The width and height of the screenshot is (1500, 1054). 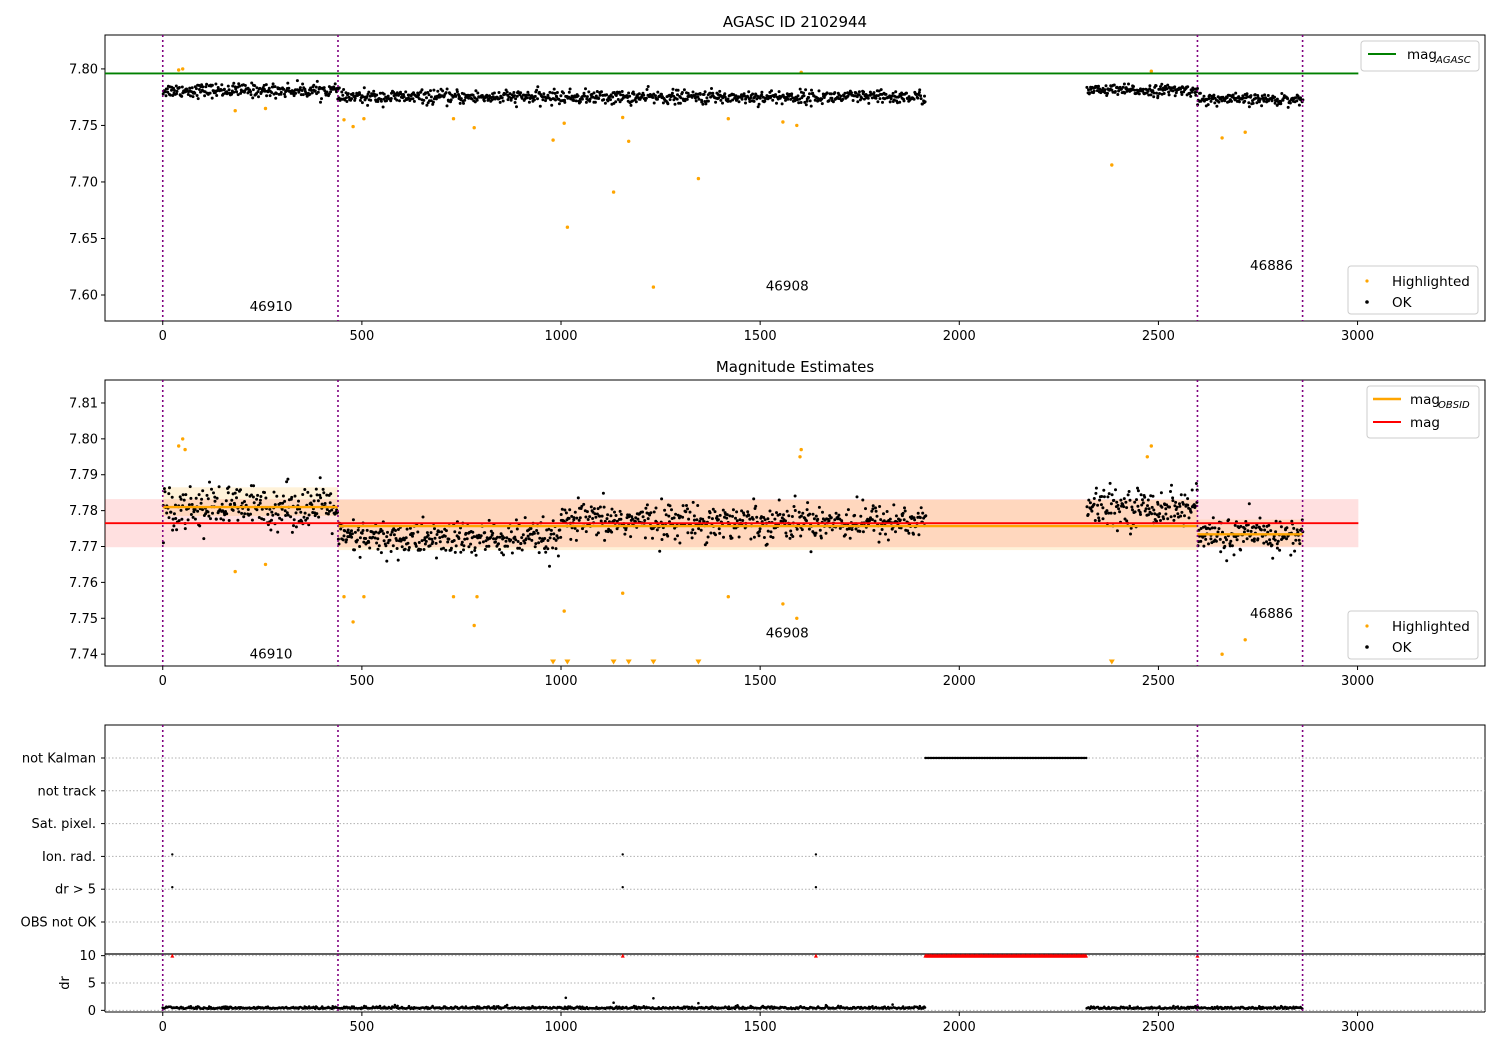 What do you see at coordinates (83, 547) in the screenshot?
I see `y-tick-label-2: 7.77` at bounding box center [83, 547].